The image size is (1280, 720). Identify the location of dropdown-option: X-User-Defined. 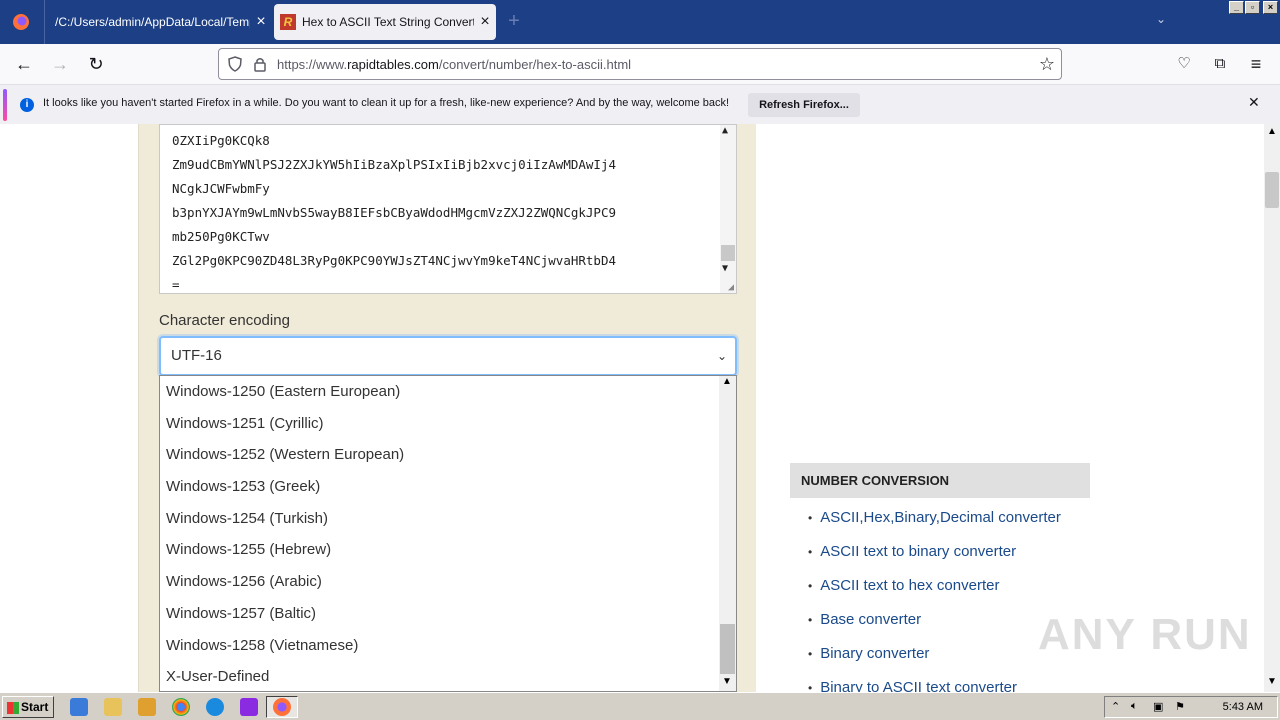
(448, 676).